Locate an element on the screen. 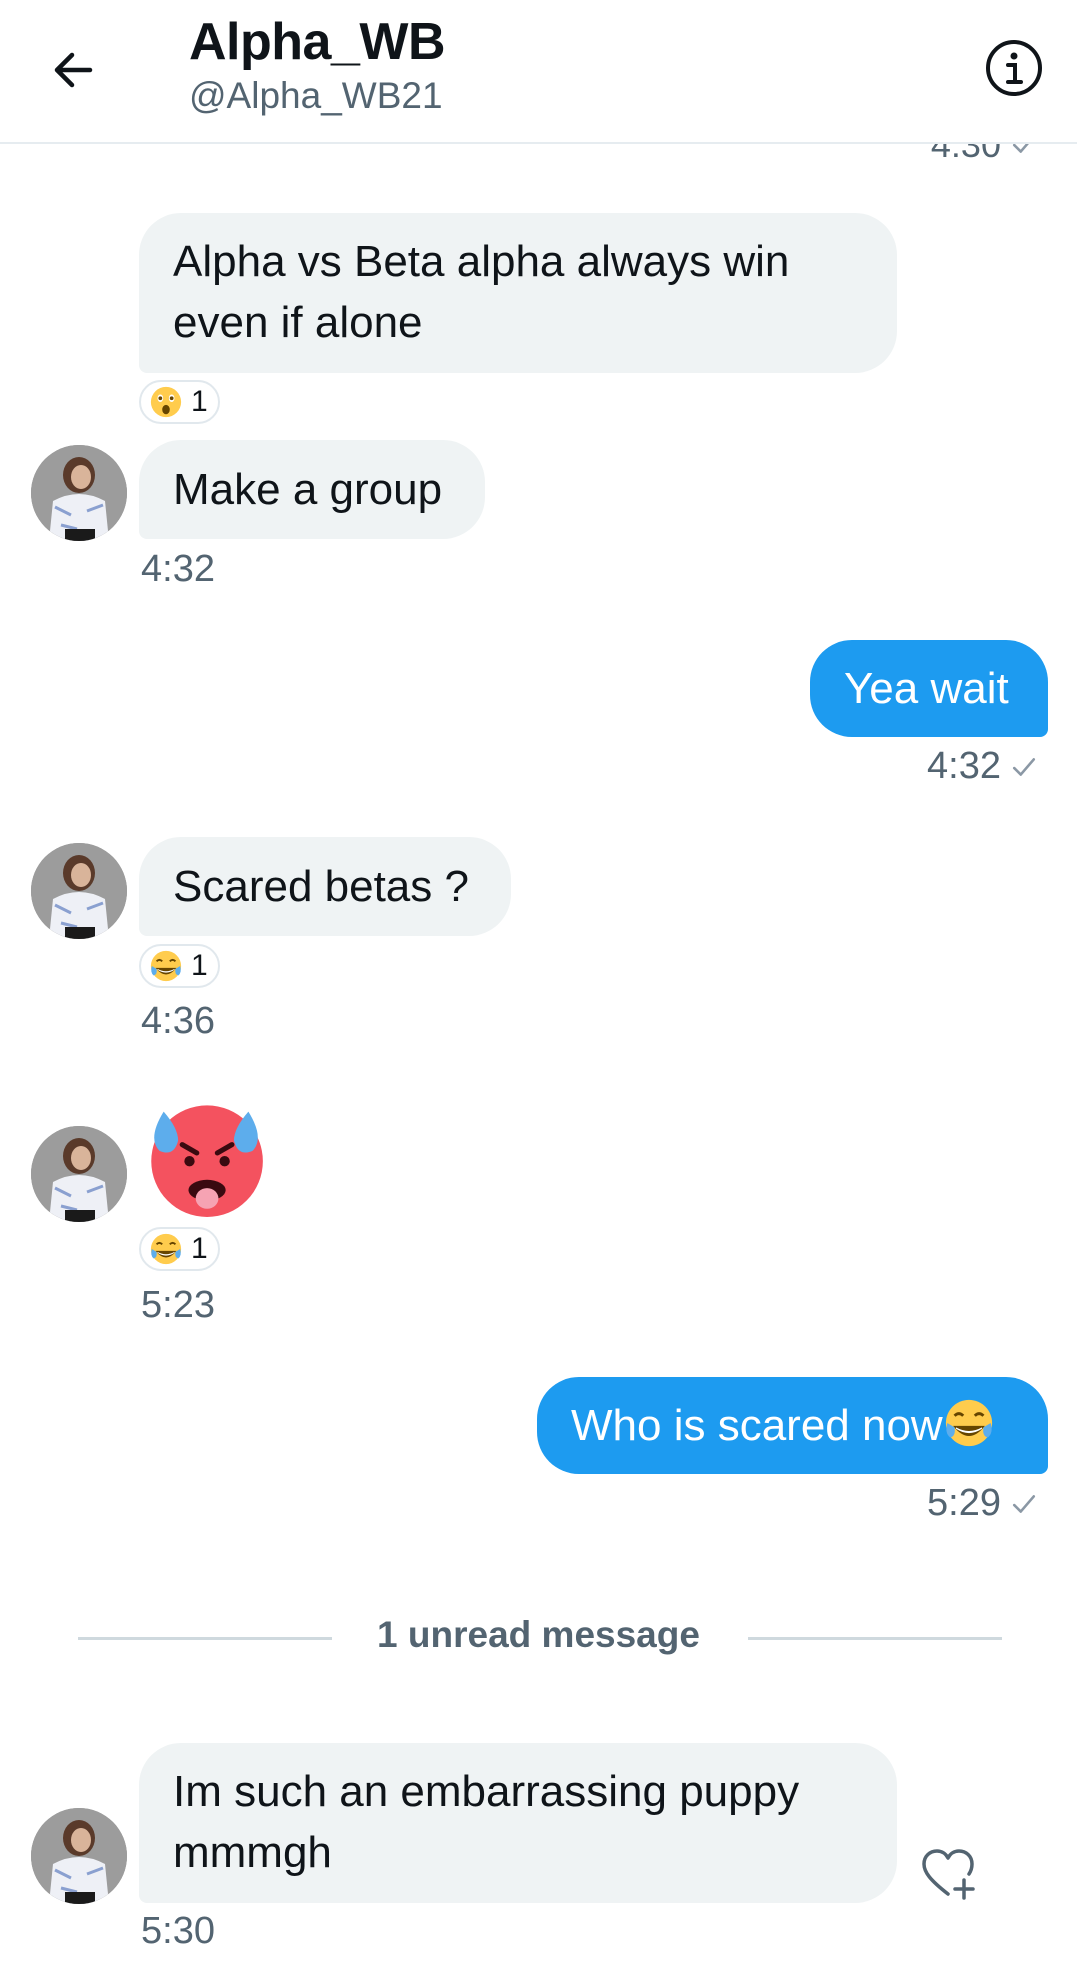  conversation-title: Alpha_WB is located at coordinates (317, 42).